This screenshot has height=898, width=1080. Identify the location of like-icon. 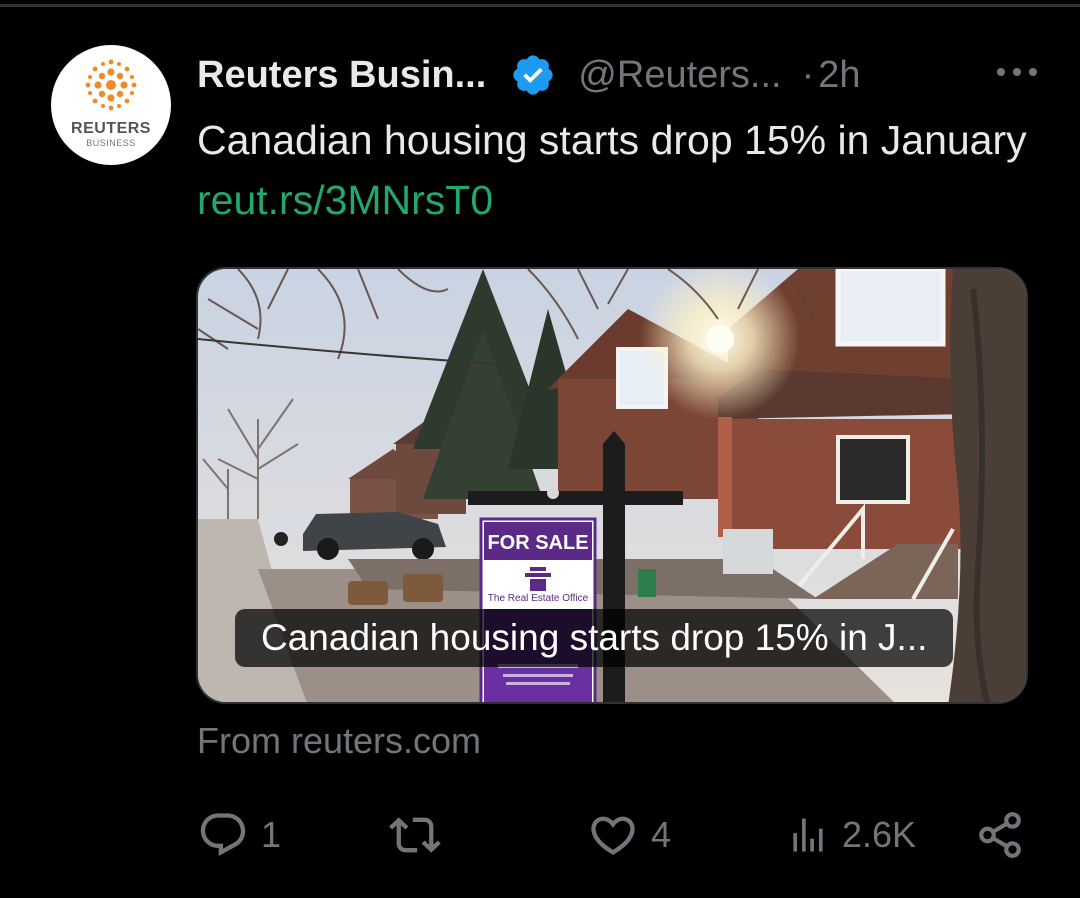
(613, 835).